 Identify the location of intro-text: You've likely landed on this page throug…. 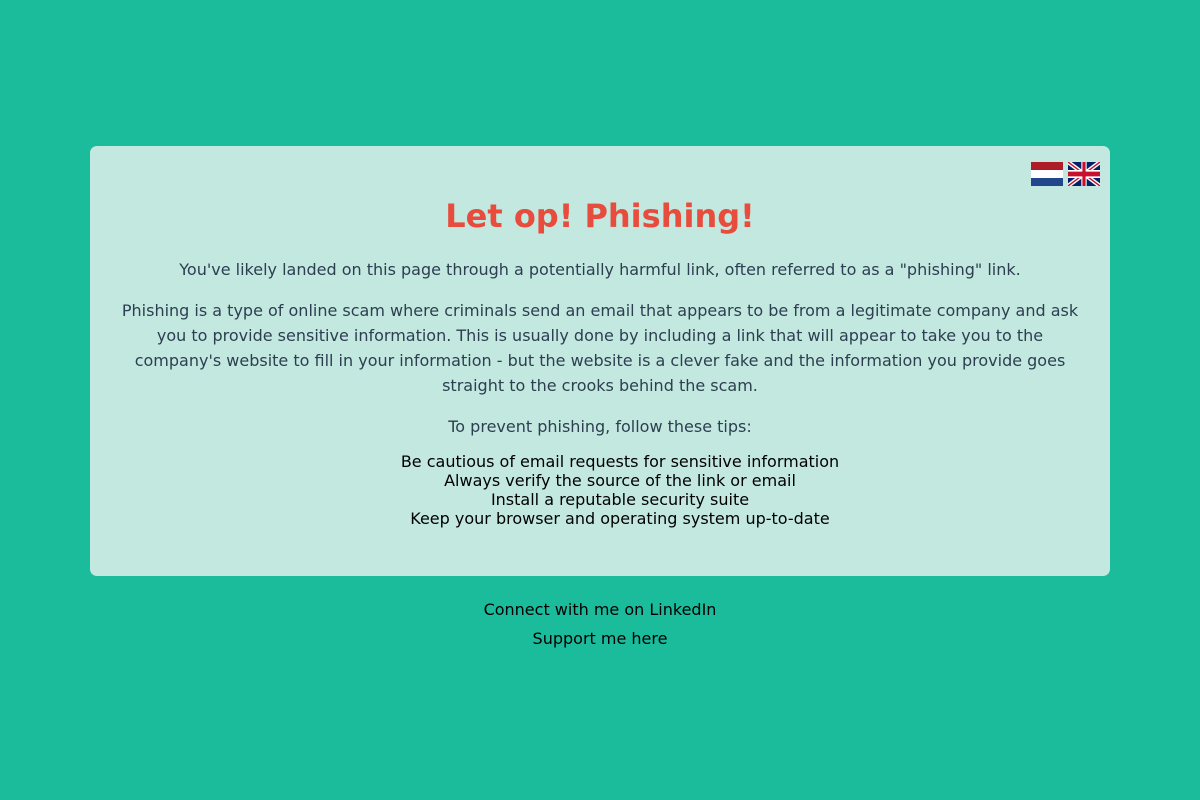
(600, 269).